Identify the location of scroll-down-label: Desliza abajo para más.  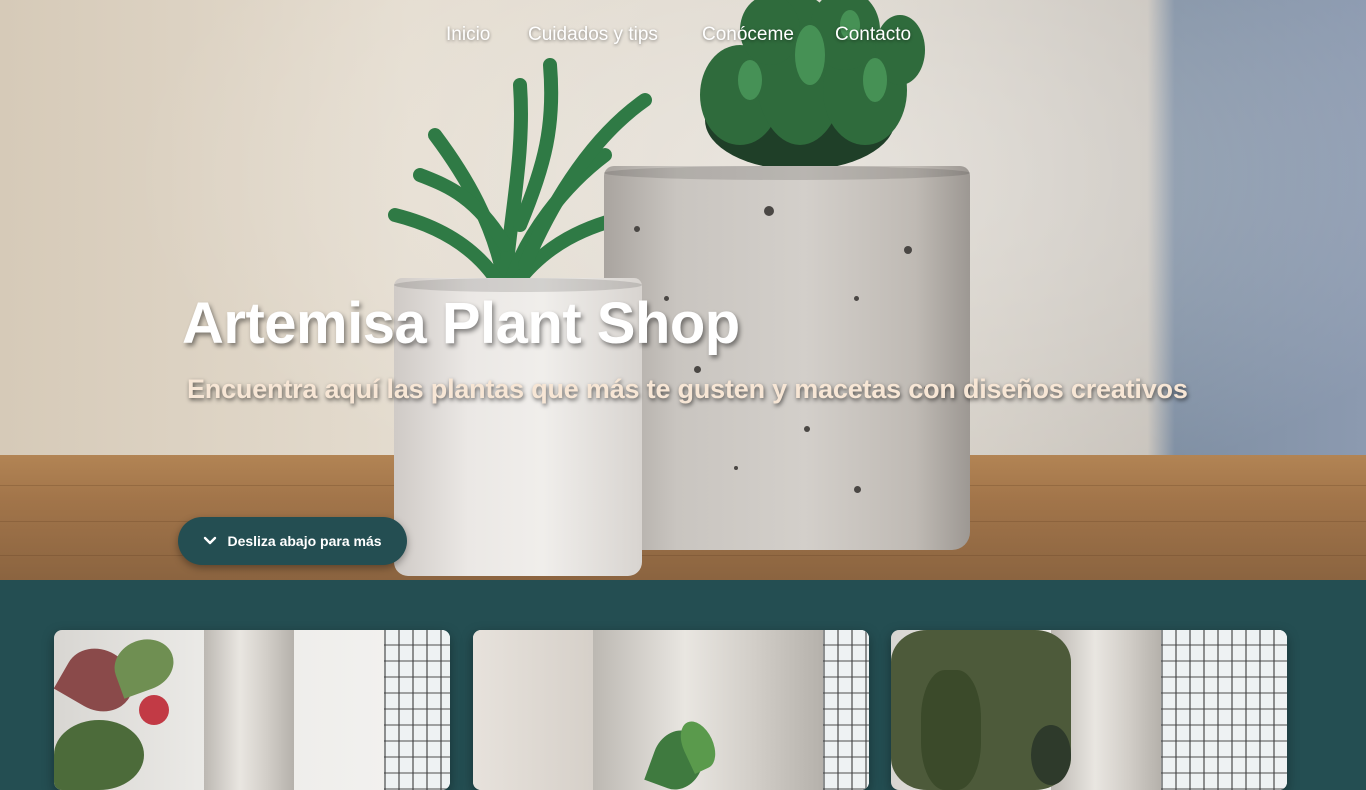
(304, 541).